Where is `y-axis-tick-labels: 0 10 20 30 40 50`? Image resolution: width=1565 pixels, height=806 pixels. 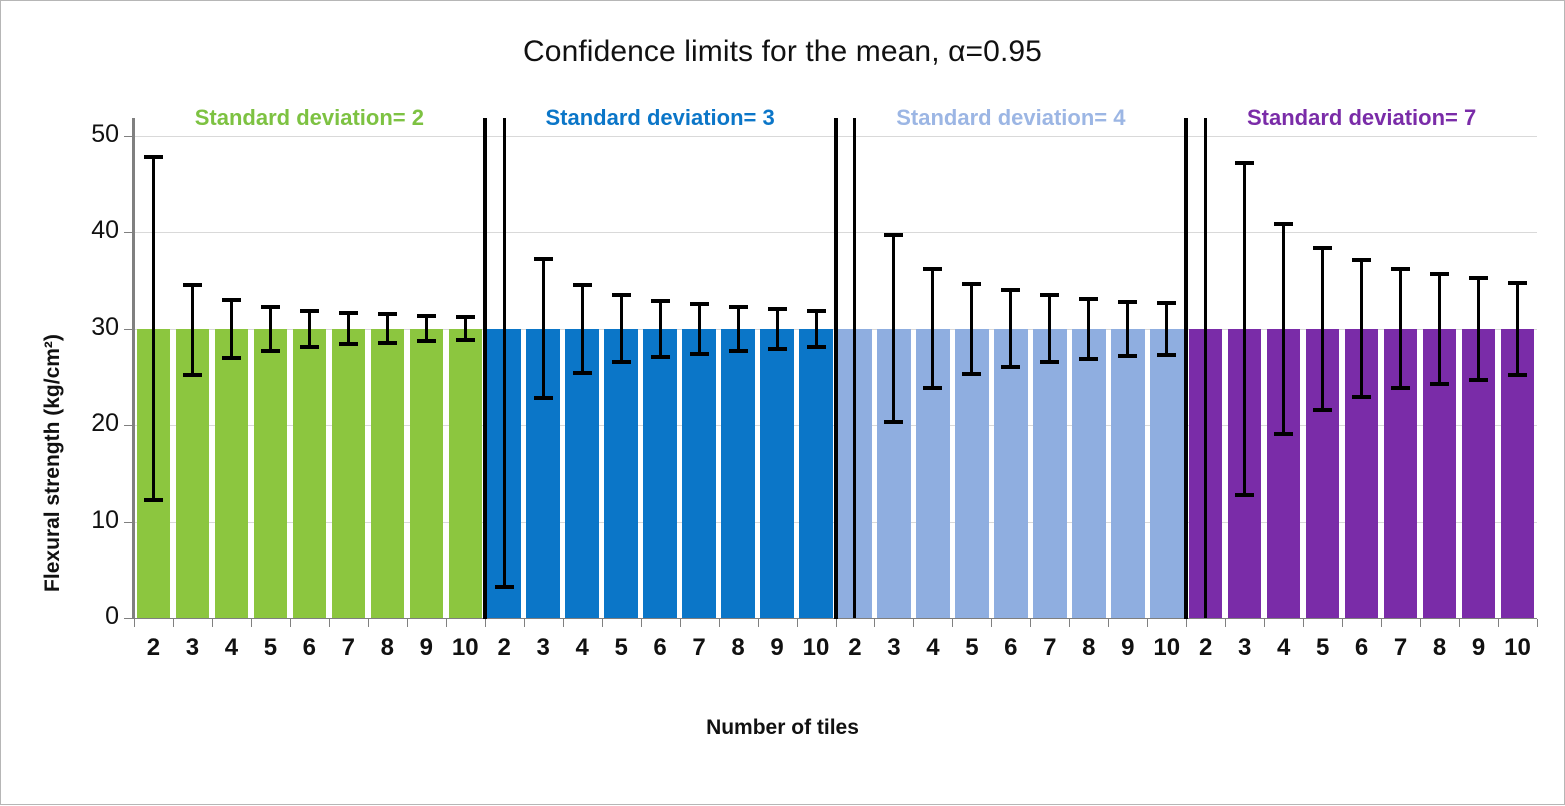
y-axis-tick-labels: 0 10 20 30 40 50 is located at coordinates (80, 403).